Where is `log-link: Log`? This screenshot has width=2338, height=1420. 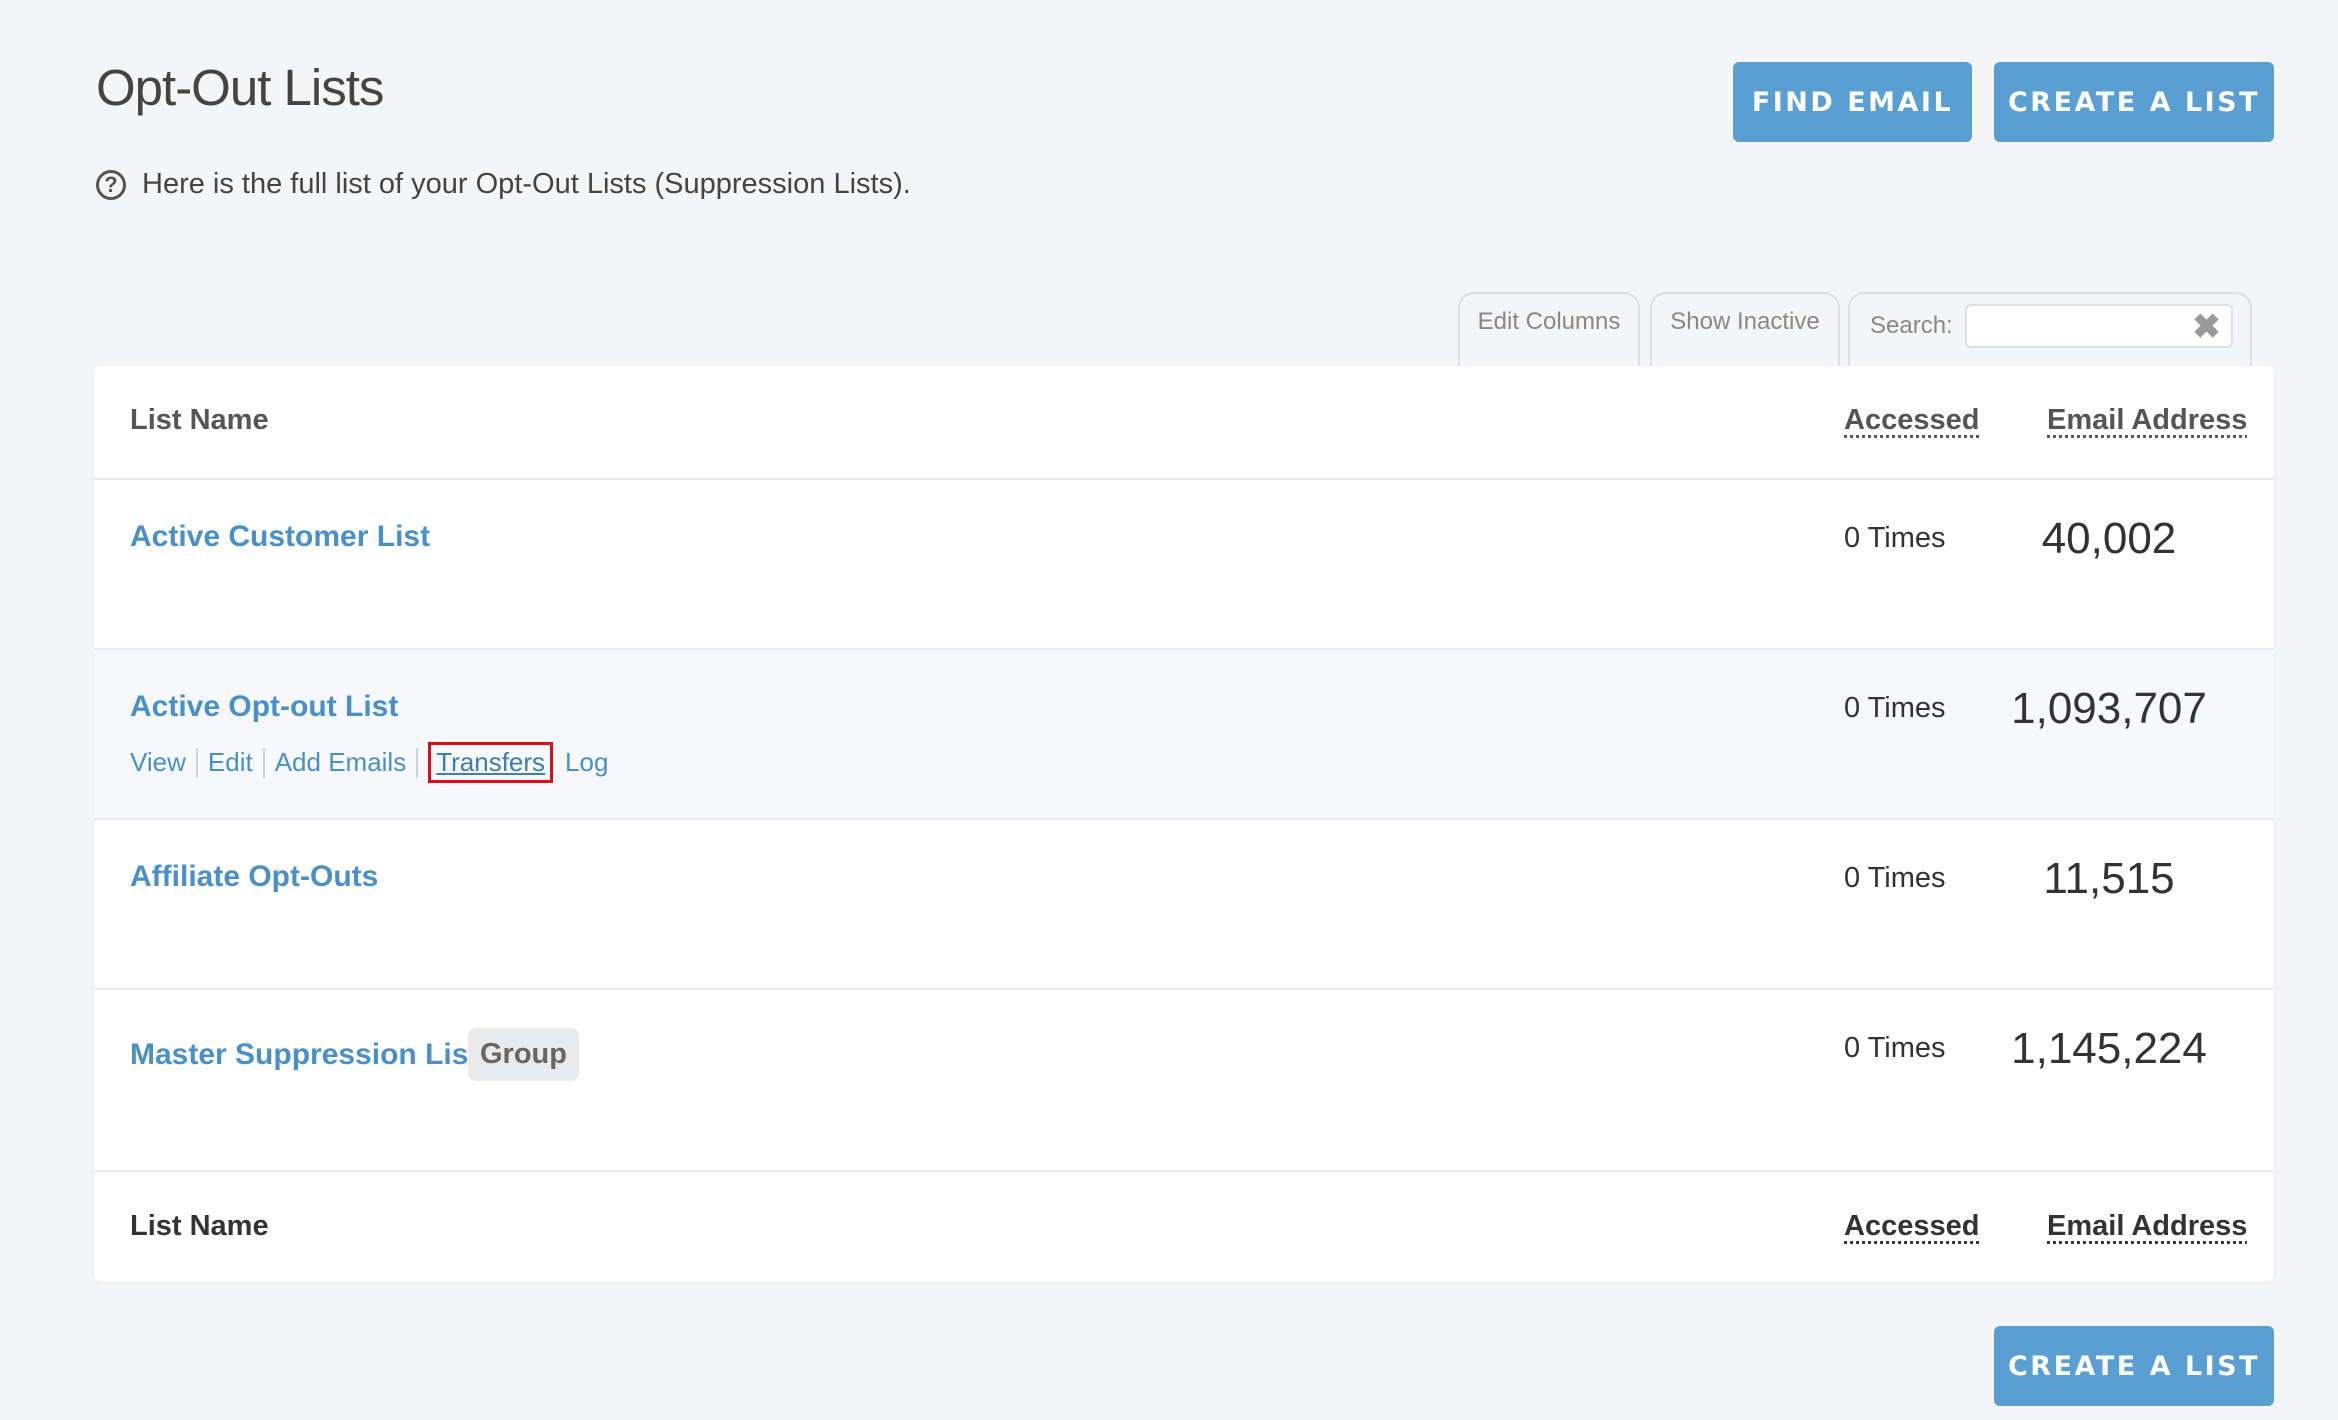
log-link: Log is located at coordinates (586, 762).